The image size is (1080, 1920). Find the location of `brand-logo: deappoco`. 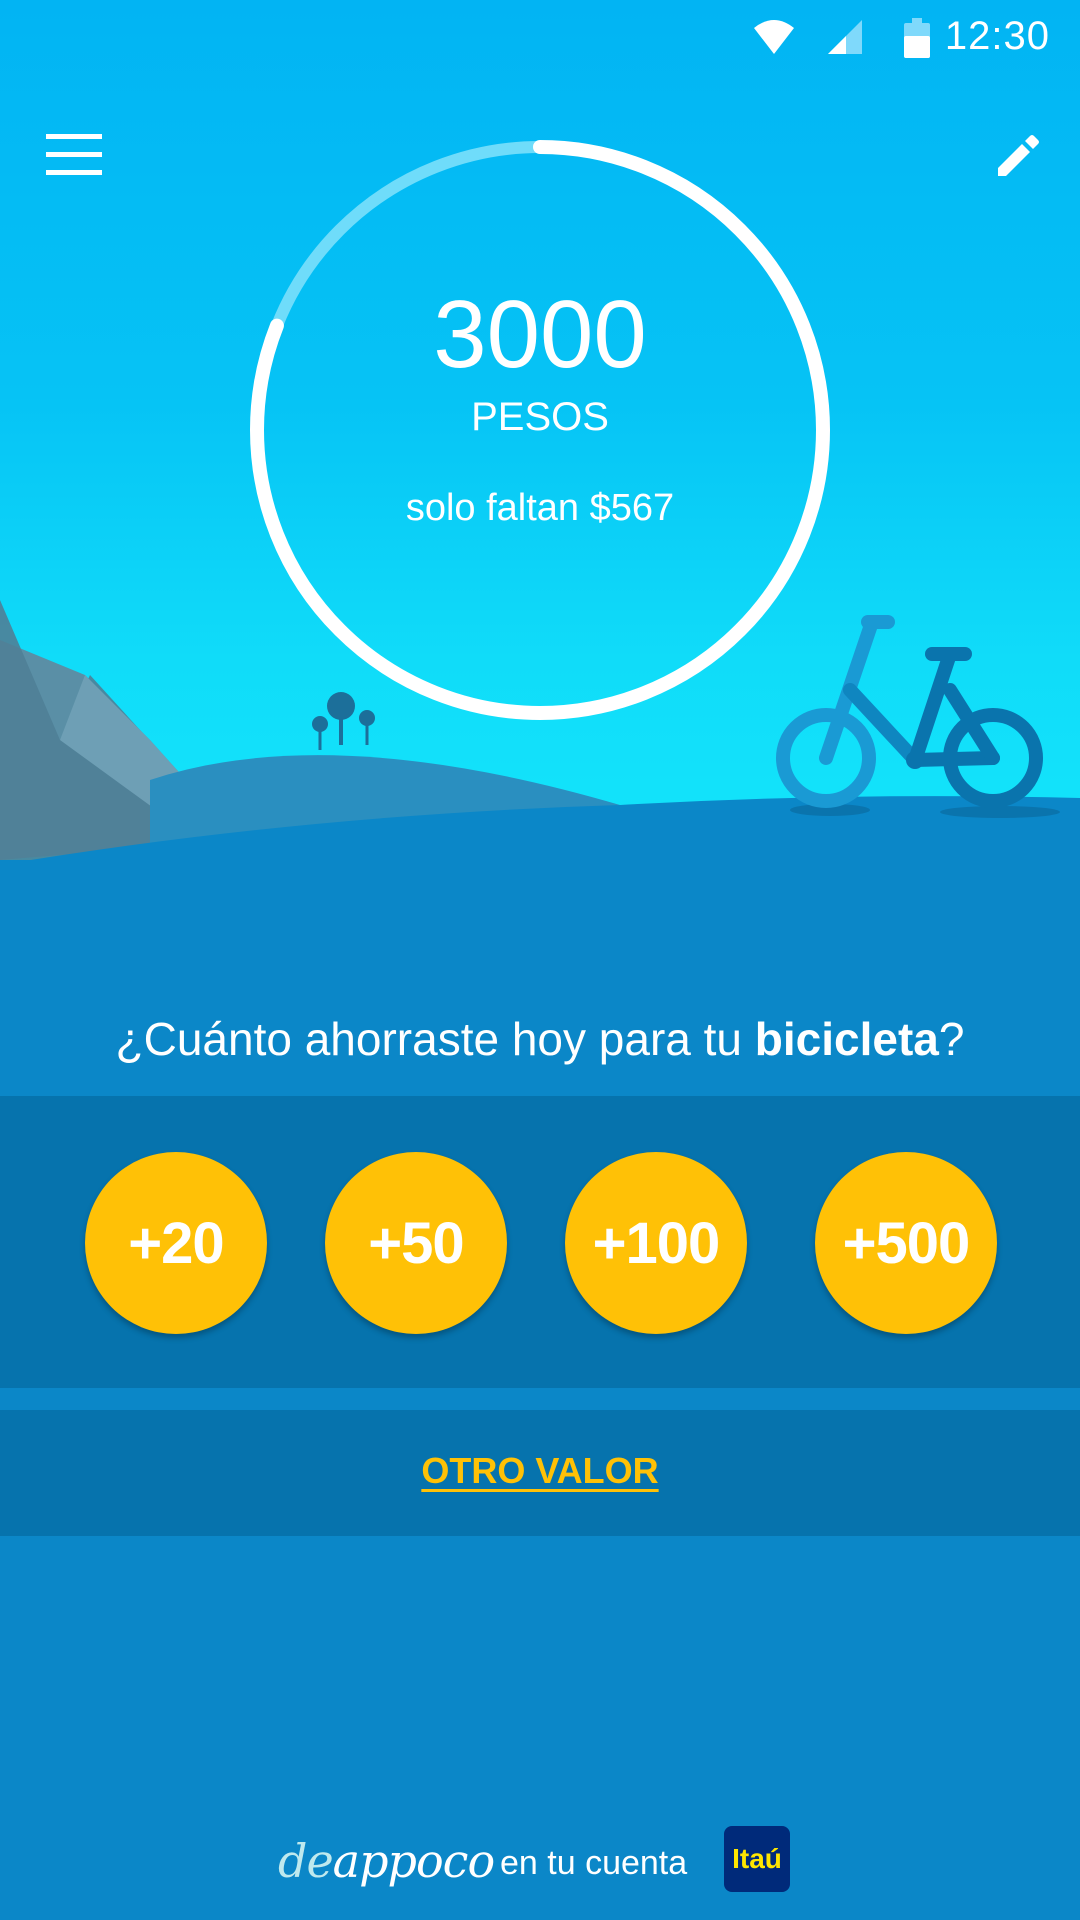

brand-logo: deappoco is located at coordinates (386, 1861).